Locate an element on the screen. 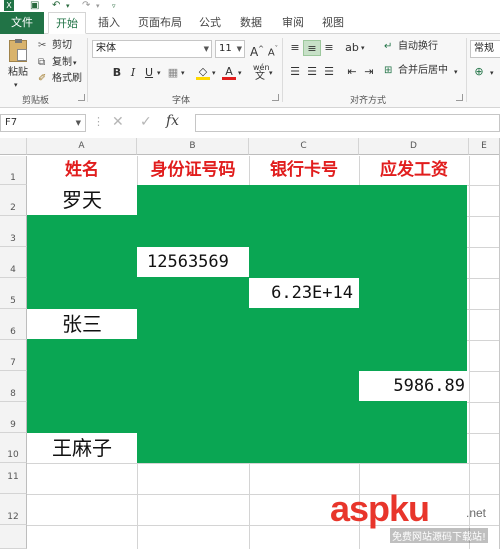 This screenshot has width=500, height=549. font-color-dropdown-icon: ▾ is located at coordinates (240, 73).